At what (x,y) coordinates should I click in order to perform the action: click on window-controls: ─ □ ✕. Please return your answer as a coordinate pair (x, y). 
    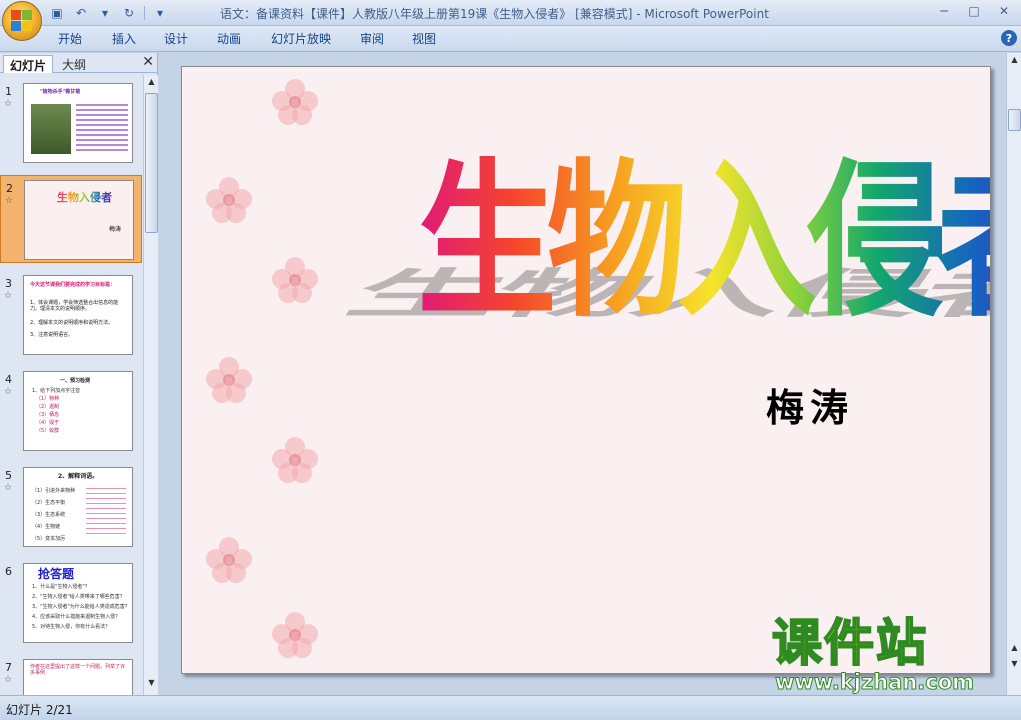
    Looking at the image, I should click on (974, 11).